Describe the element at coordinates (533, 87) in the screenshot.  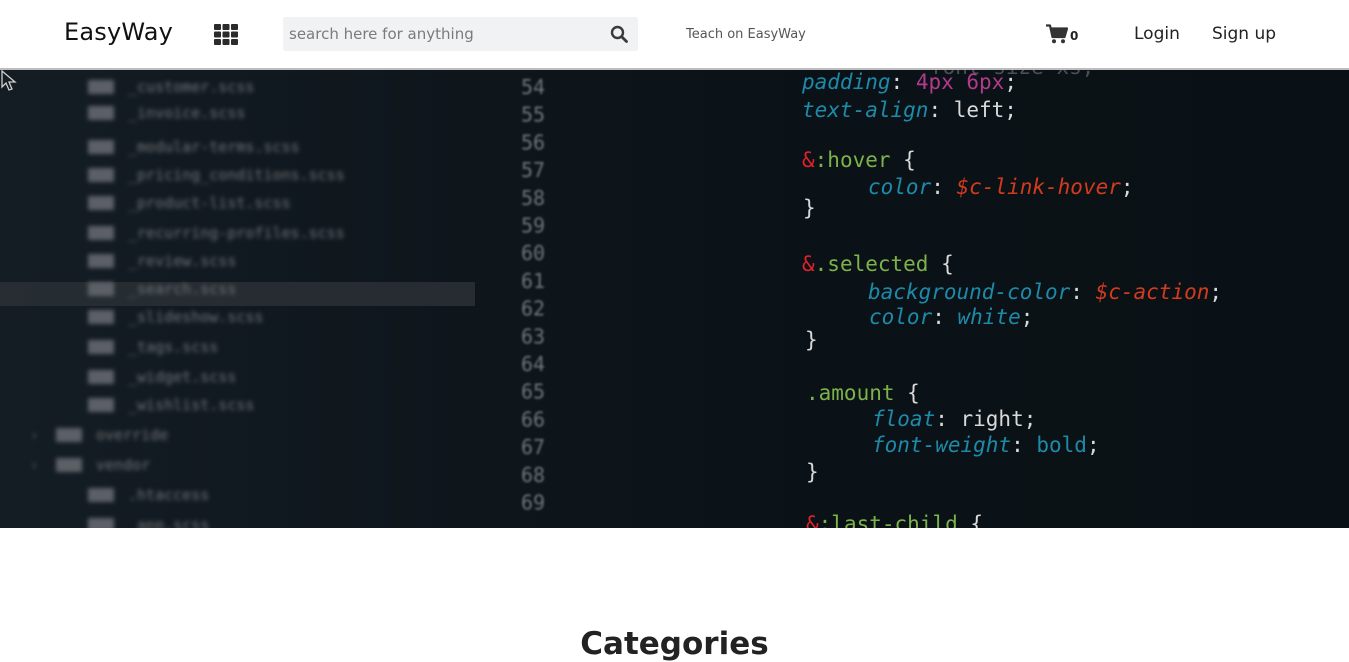
I see `line-number: 54` at that location.